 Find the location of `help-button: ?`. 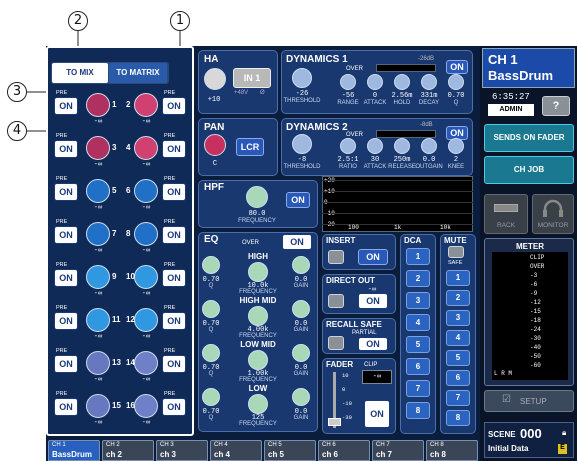

help-button: ? is located at coordinates (556, 106).